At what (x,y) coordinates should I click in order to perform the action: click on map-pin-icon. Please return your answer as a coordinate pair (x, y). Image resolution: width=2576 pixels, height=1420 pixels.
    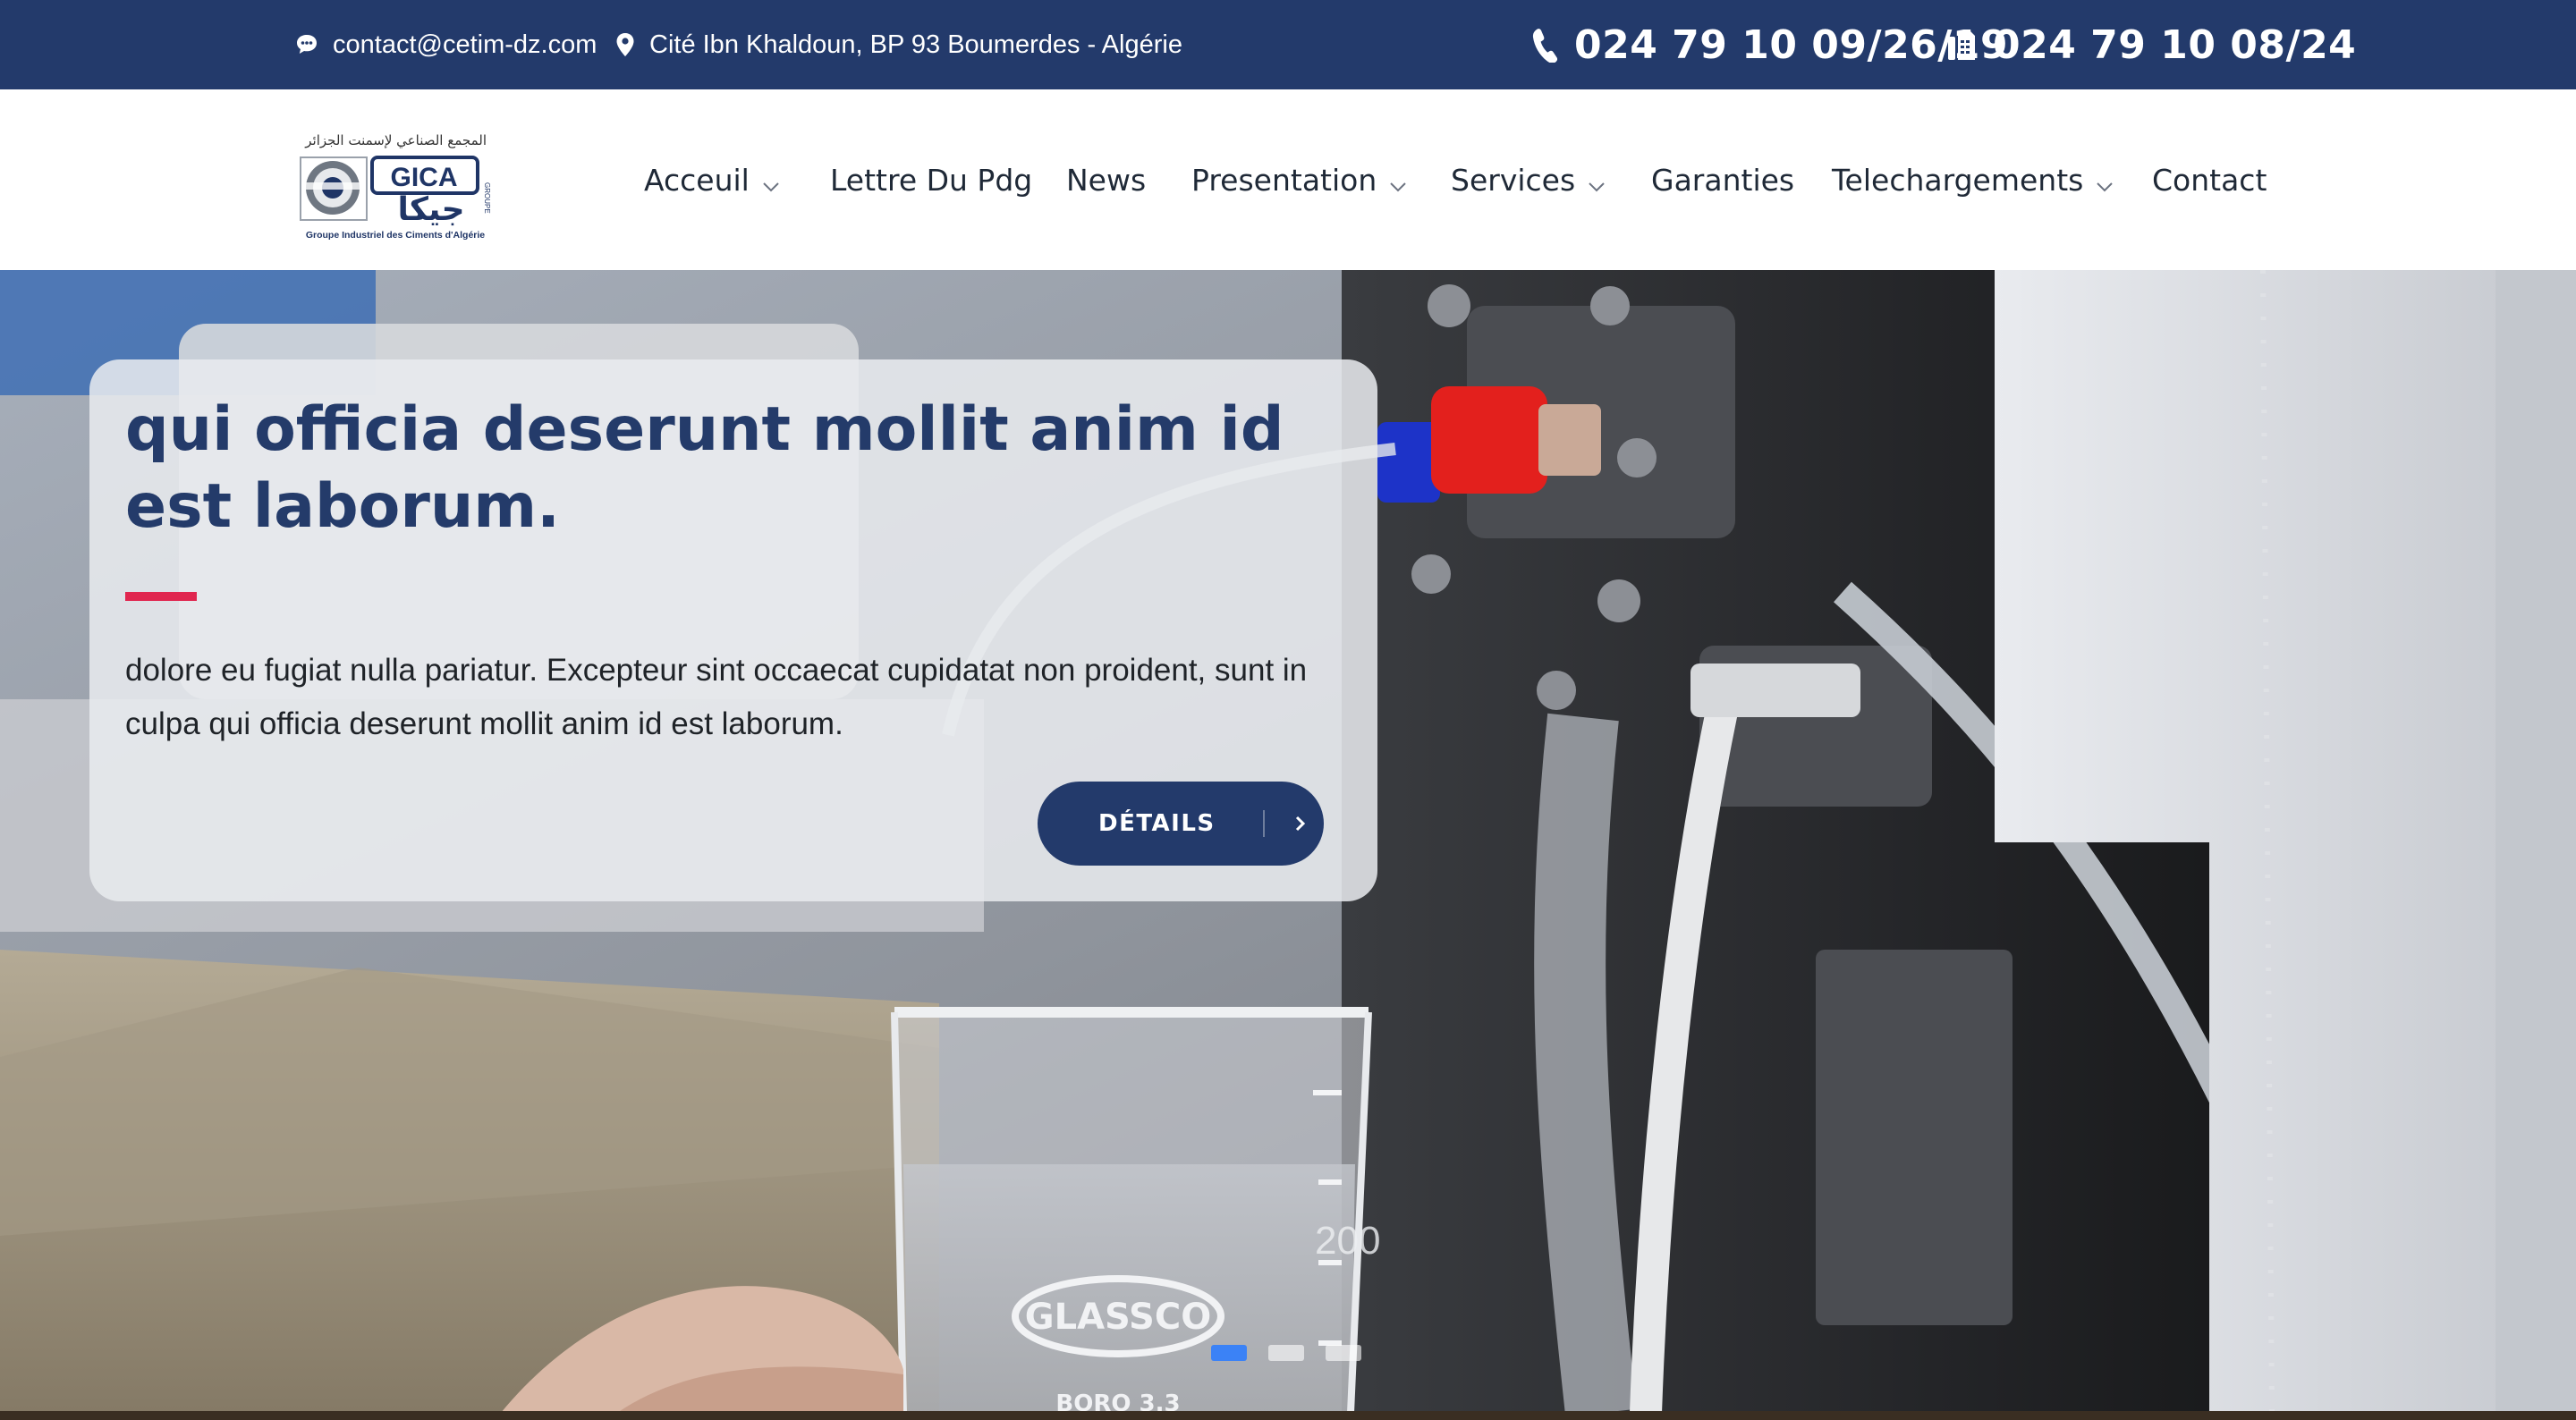
    Looking at the image, I should click on (625, 45).